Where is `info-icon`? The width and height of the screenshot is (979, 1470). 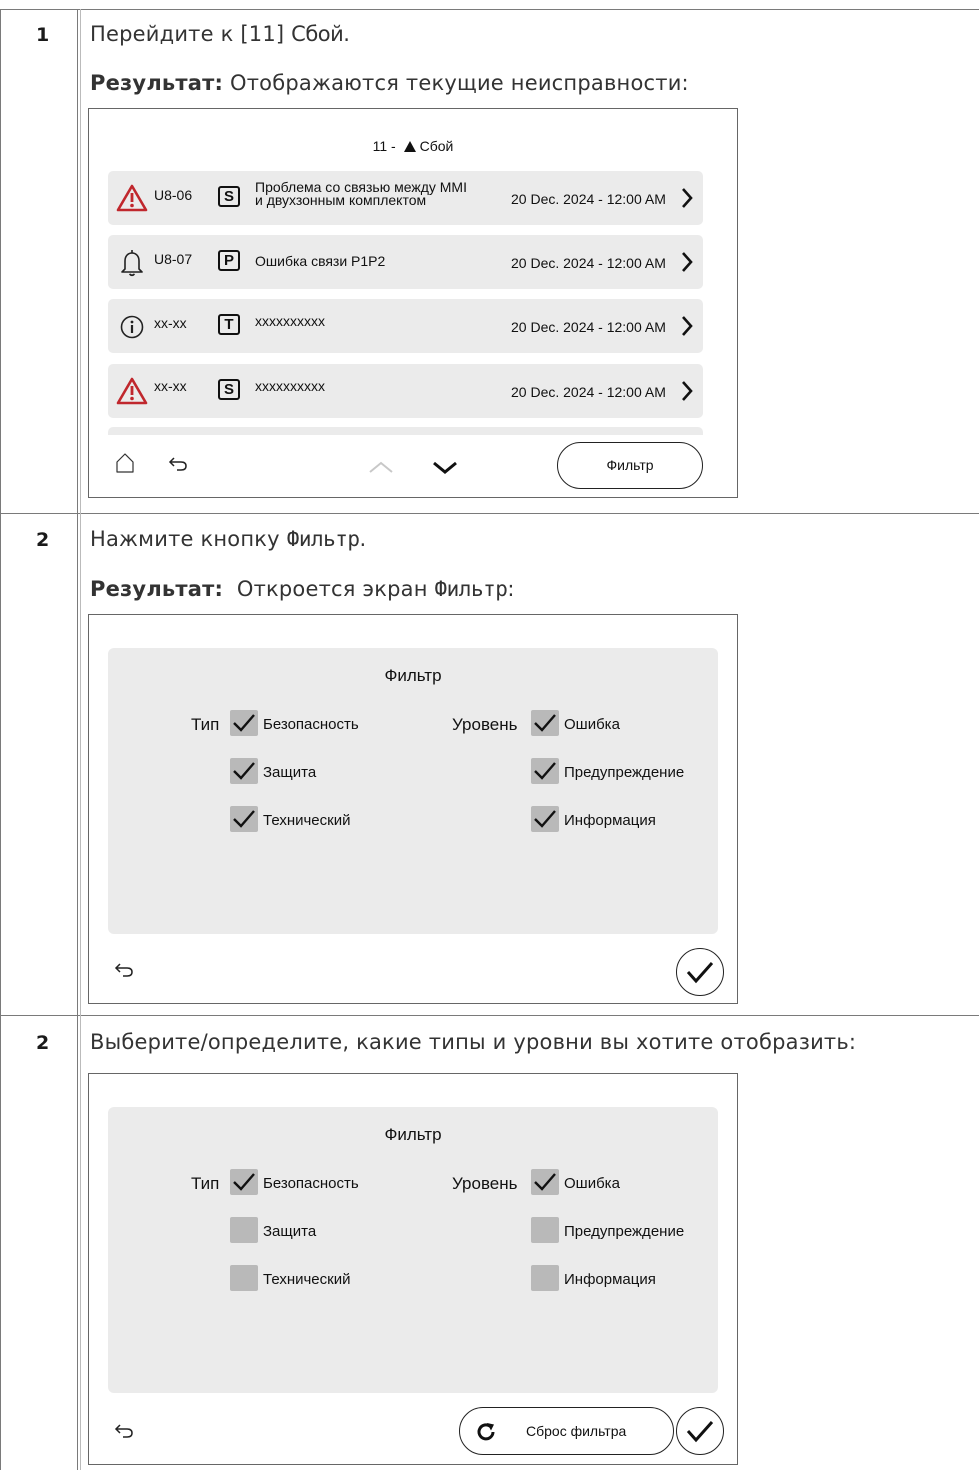
info-icon is located at coordinates (132, 327).